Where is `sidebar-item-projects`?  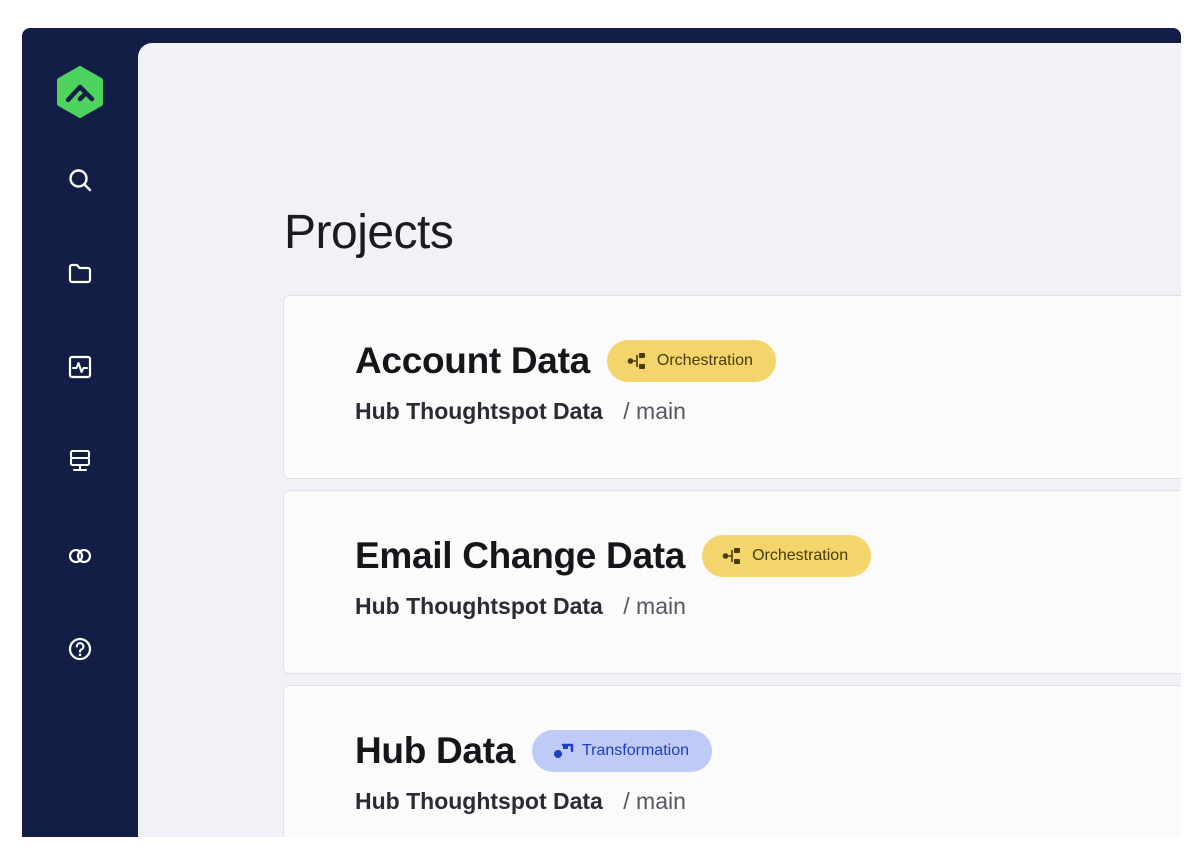
sidebar-item-projects is located at coordinates (80, 273).